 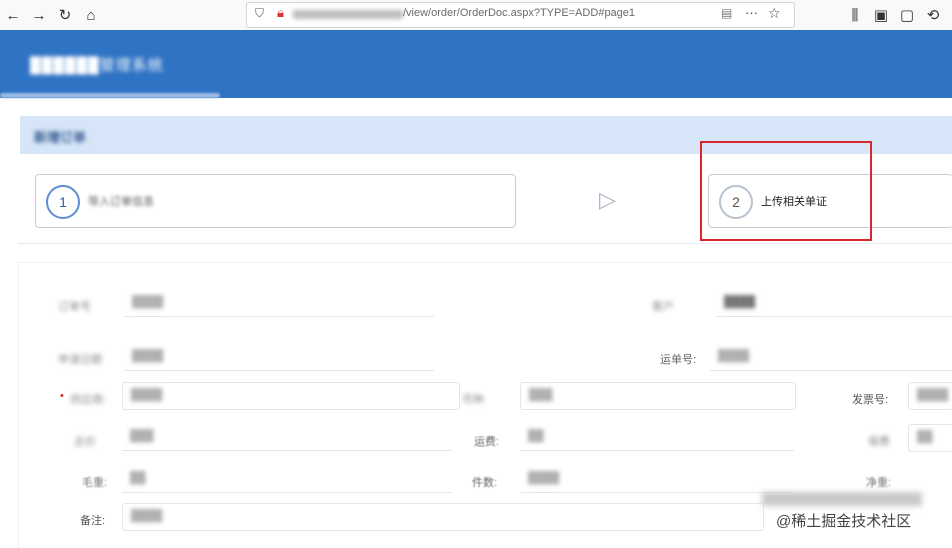 What do you see at coordinates (907, 15) in the screenshot?
I see `pocket-icon: ▢` at bounding box center [907, 15].